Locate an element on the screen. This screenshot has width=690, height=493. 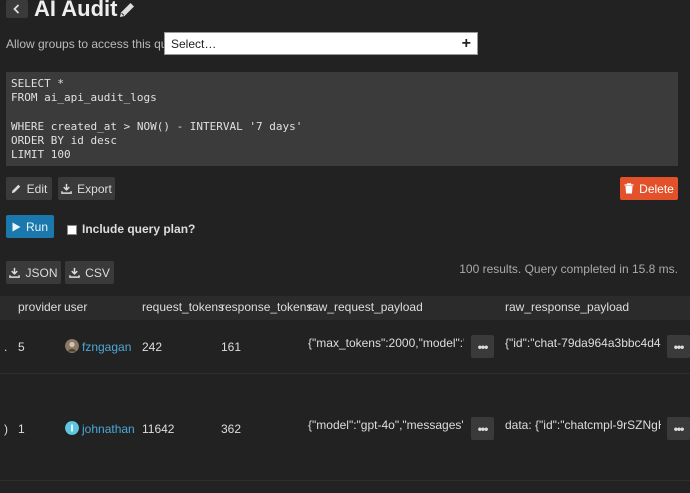
export-button: Export is located at coordinates (86, 188).